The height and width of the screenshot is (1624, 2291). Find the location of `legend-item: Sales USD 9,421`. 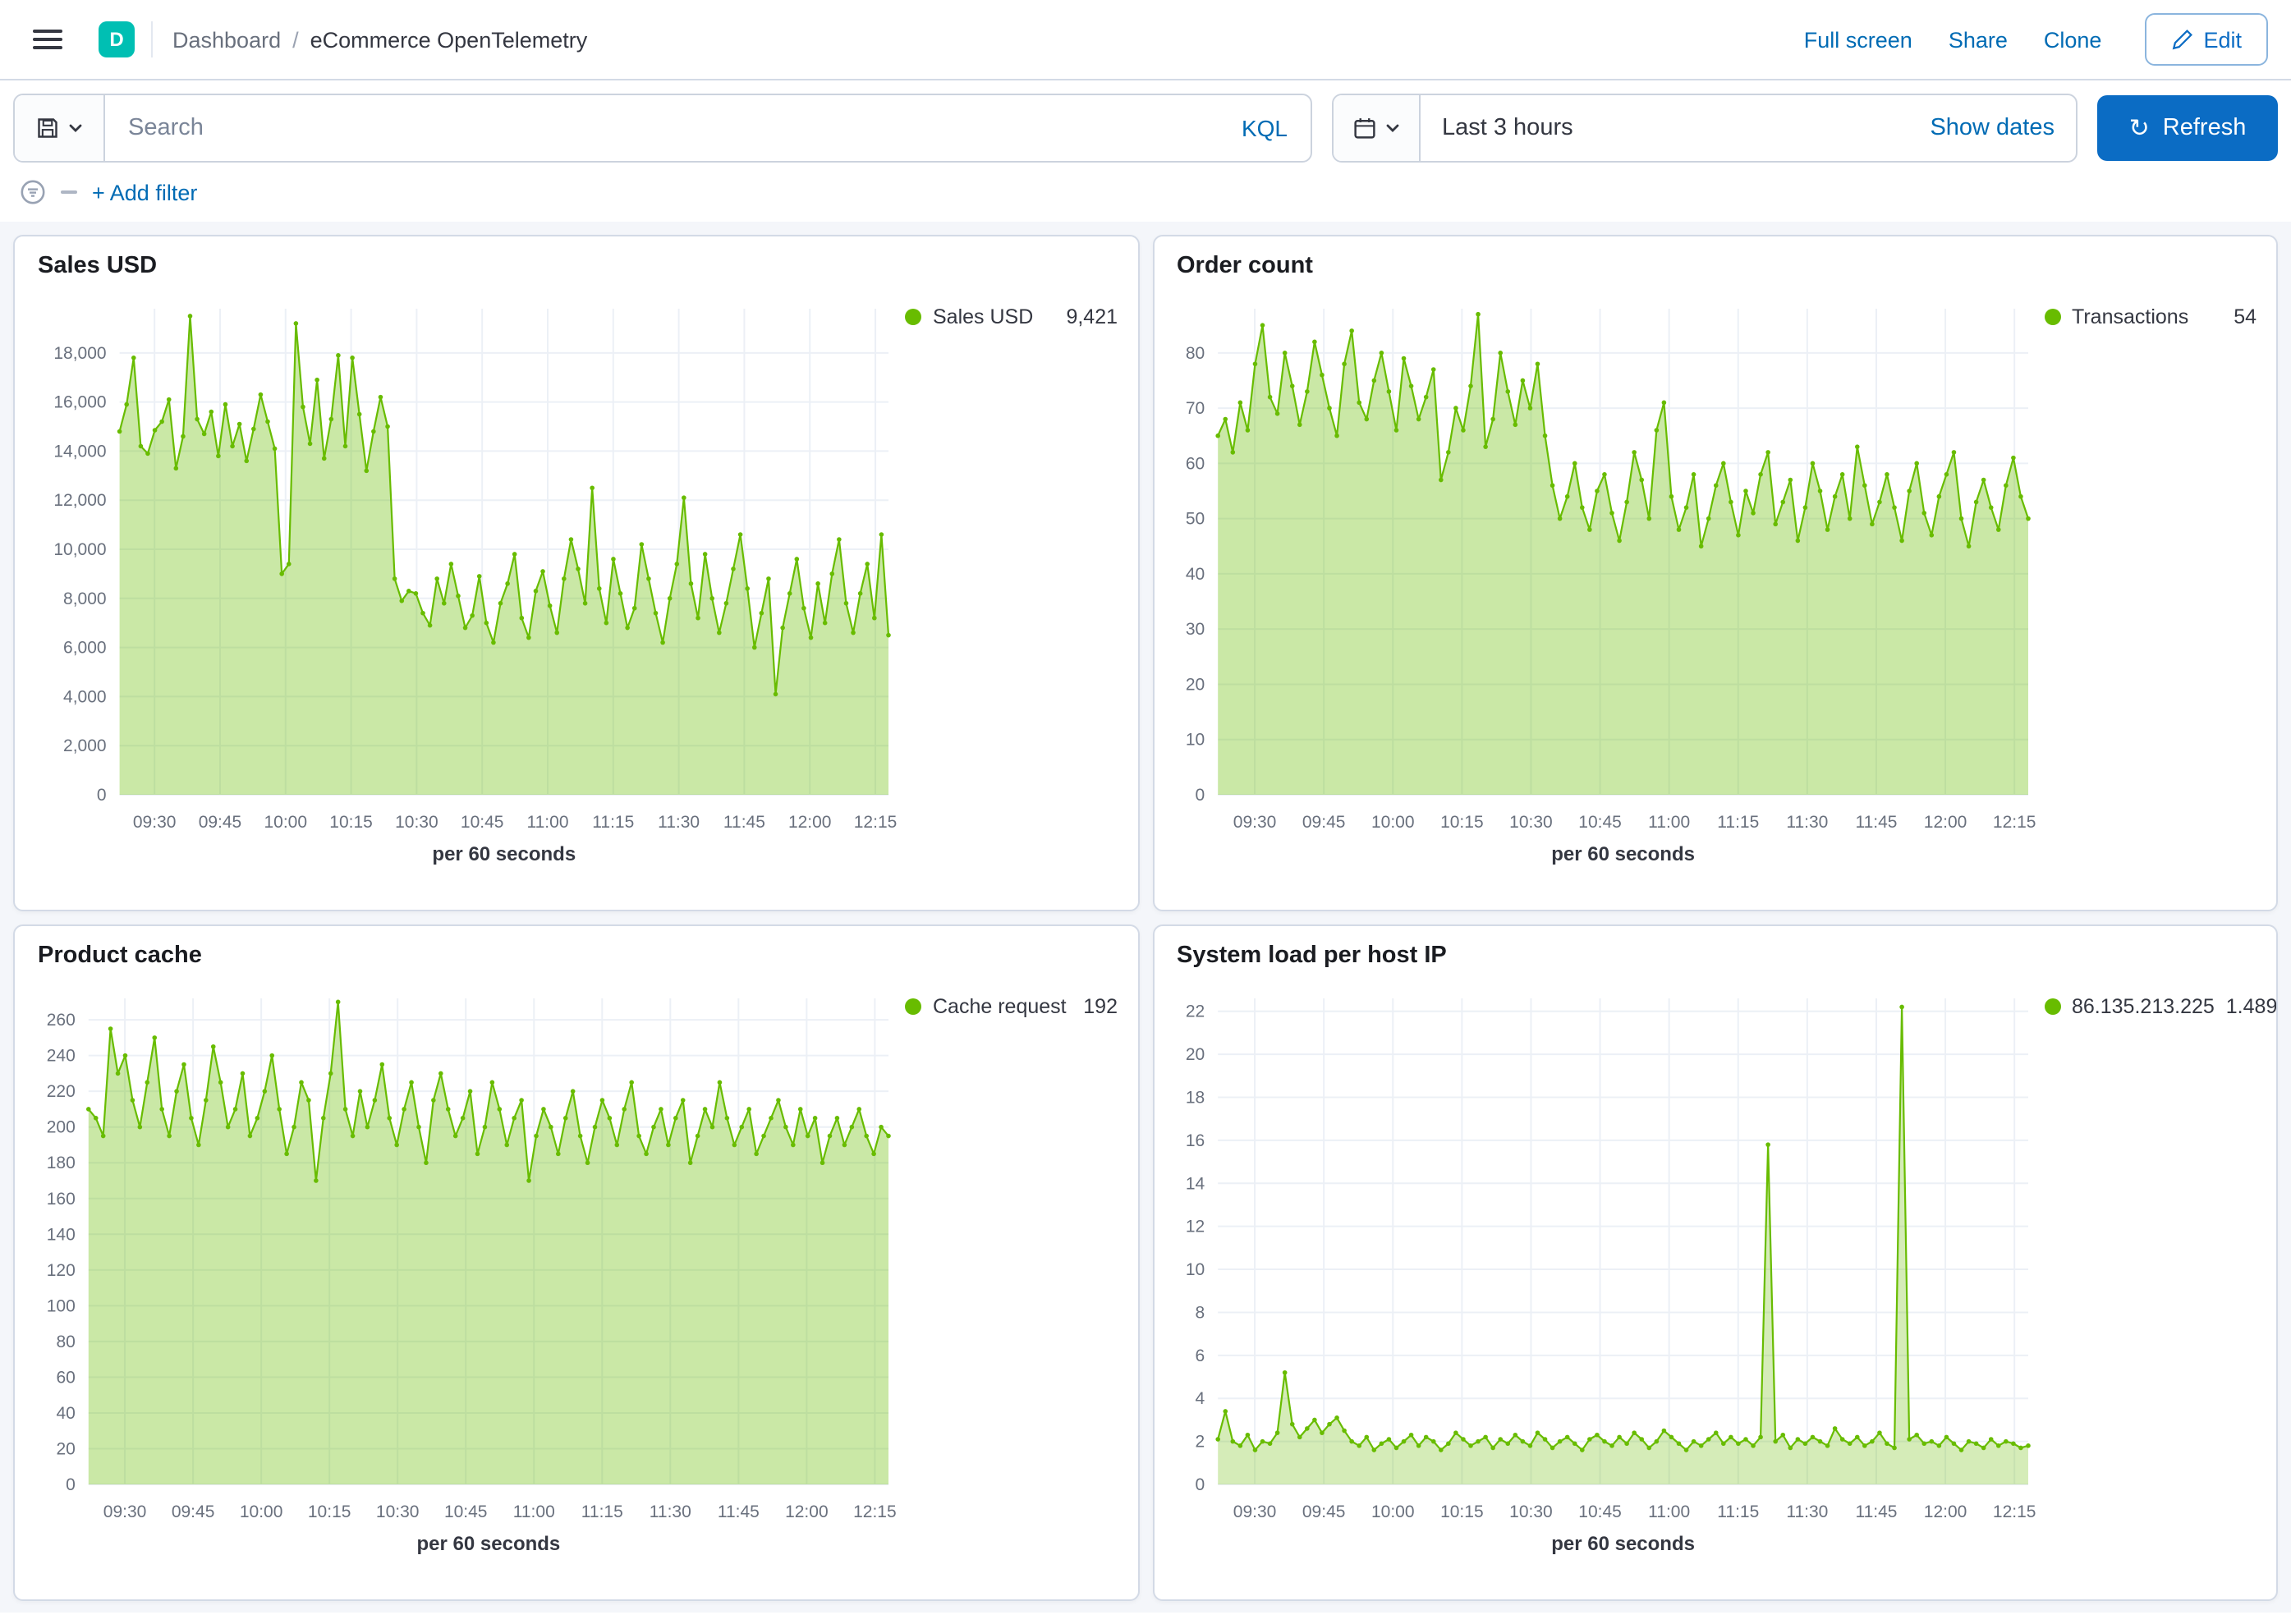

legend-item: Sales USD 9,421 is located at coordinates (1012, 316).